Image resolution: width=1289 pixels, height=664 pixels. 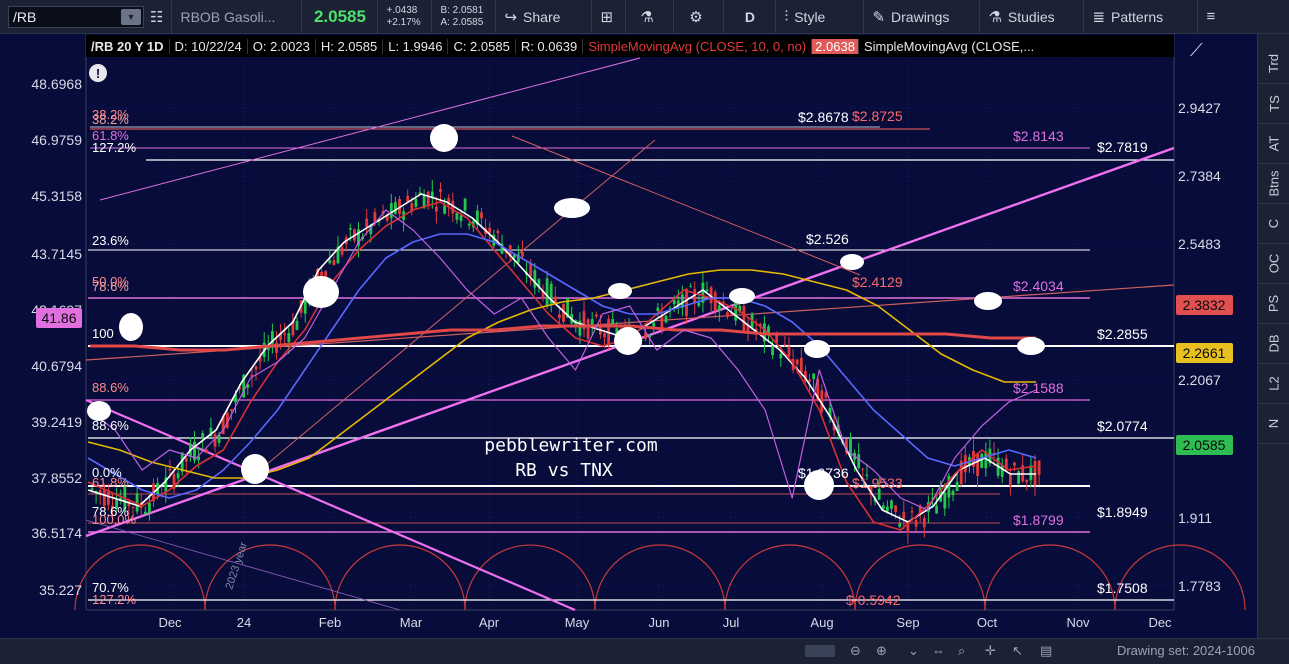 What do you see at coordinates (1213, 17) in the screenshot?
I see `overflow-button: ≡` at bounding box center [1213, 17].